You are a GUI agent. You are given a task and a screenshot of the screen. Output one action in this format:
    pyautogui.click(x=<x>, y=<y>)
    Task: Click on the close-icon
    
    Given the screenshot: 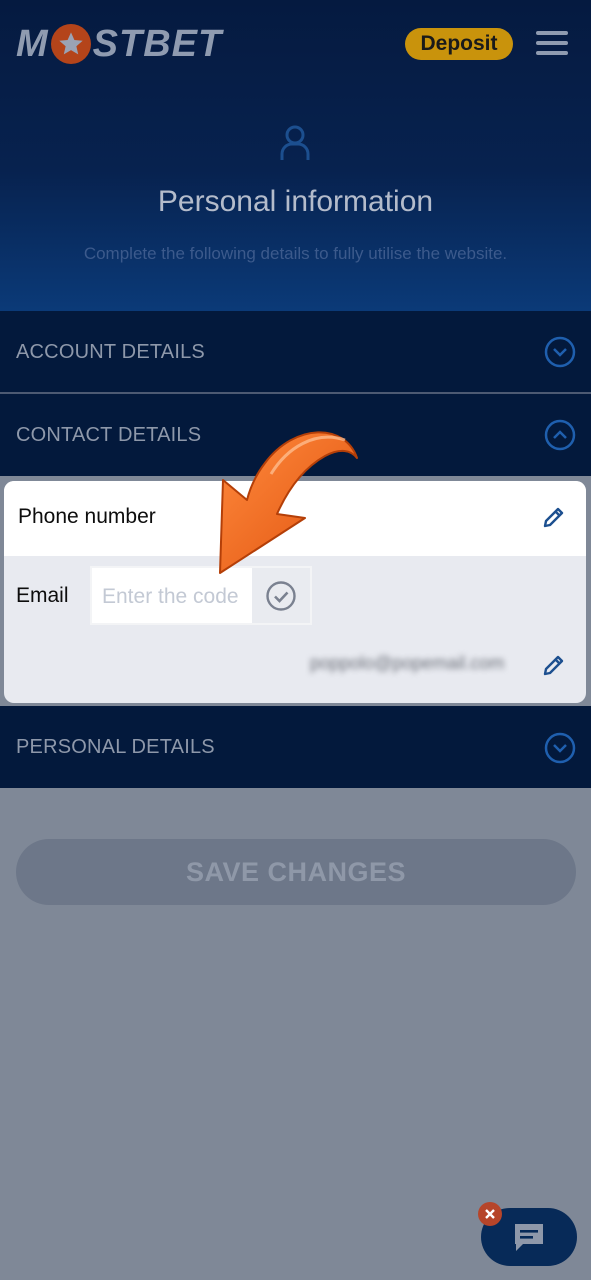 What is the action you would take?
    pyautogui.click(x=490, y=1214)
    